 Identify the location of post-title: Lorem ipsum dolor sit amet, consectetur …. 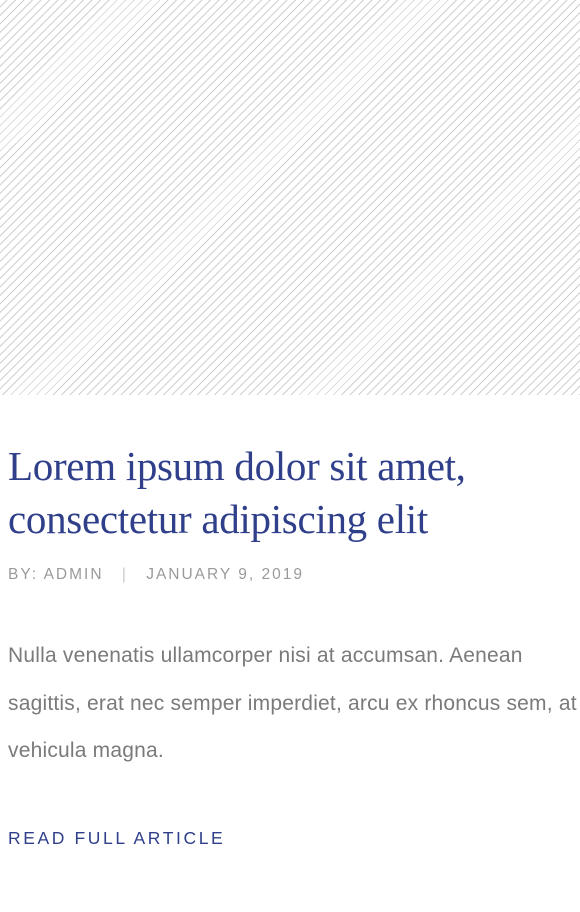
(290, 493).